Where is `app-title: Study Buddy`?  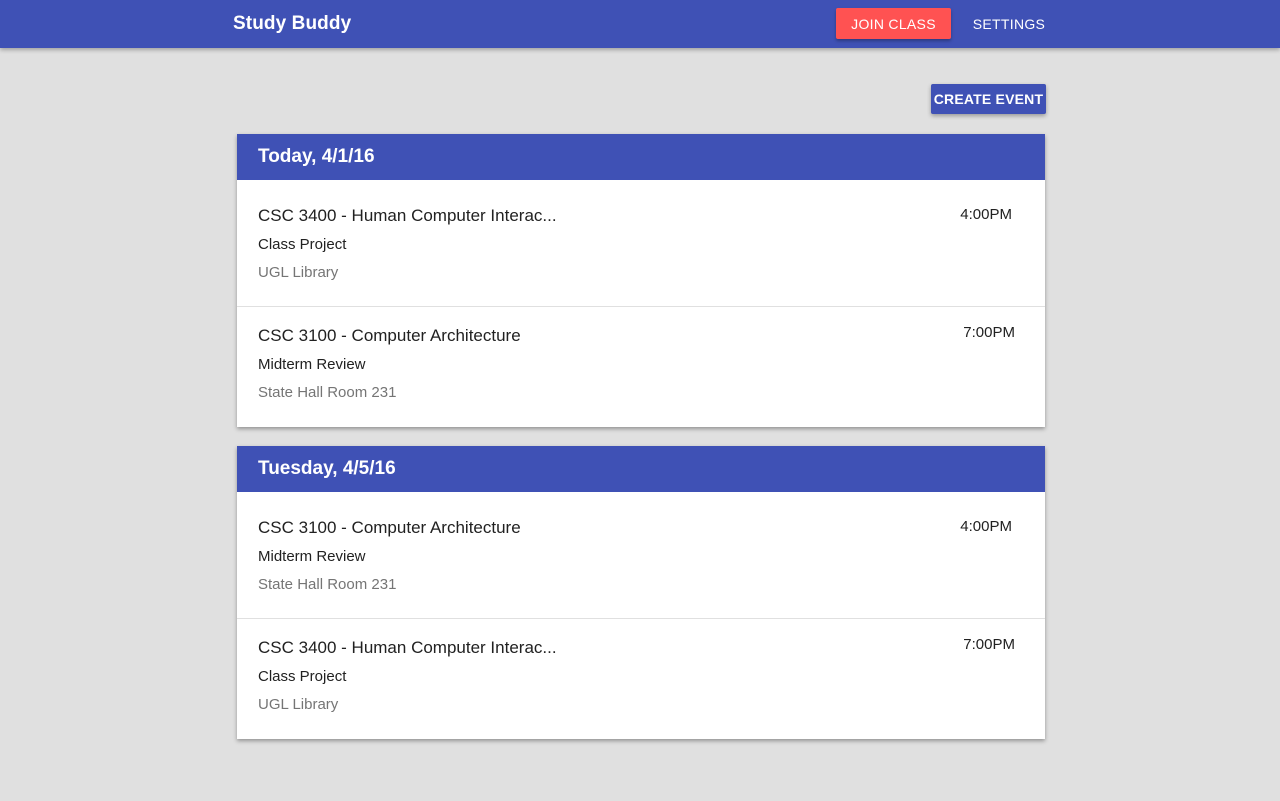 app-title: Study Buddy is located at coordinates (292, 23).